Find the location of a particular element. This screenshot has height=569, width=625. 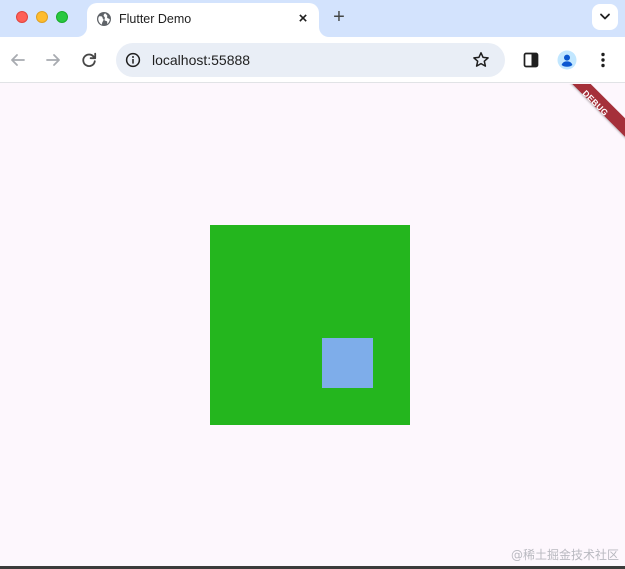

side-panel-icon is located at coordinates (531, 60).